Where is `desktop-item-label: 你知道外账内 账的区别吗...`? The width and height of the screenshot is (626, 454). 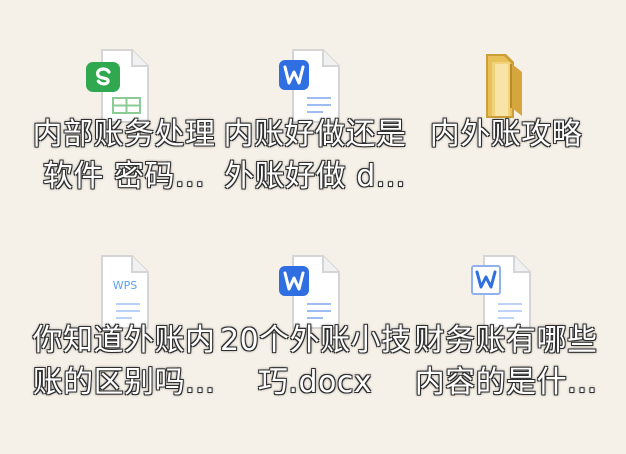 desktop-item-label: 你知道外账内 账的区别吗... is located at coordinates (124, 362).